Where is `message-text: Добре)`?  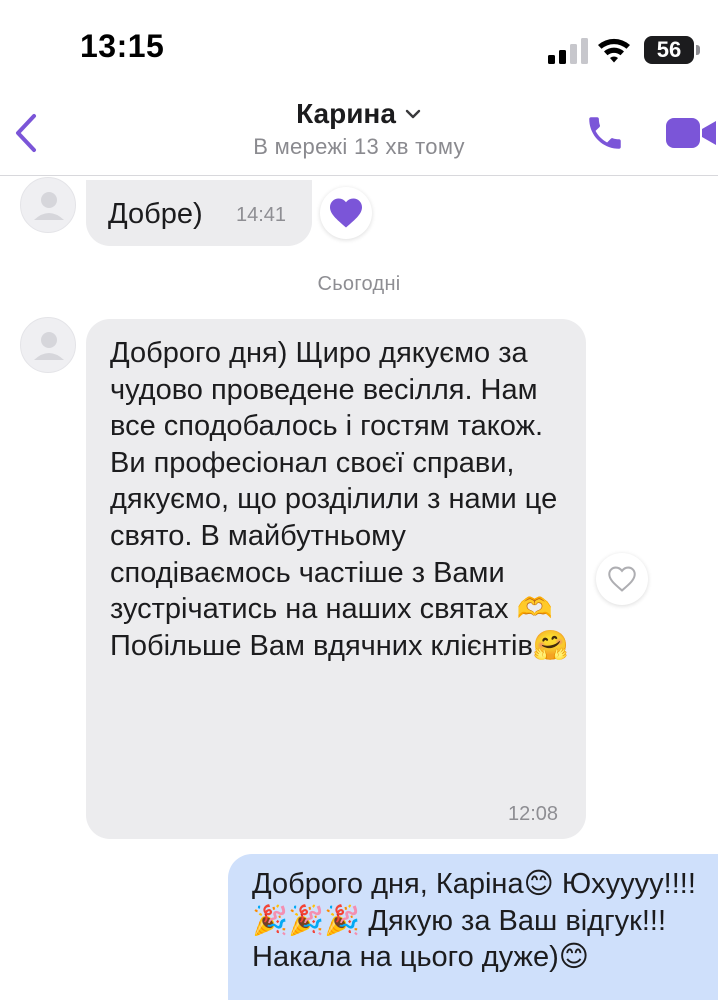 message-text: Добре) is located at coordinates (155, 214).